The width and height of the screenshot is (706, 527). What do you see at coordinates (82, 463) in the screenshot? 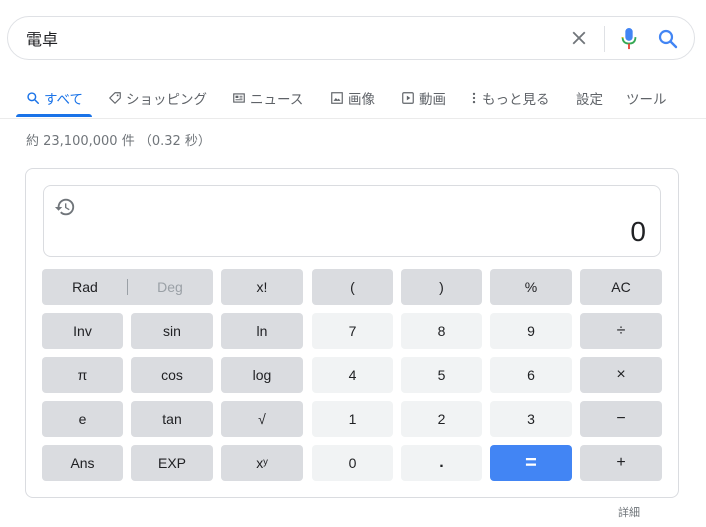
I see `ans-key: Ans` at bounding box center [82, 463].